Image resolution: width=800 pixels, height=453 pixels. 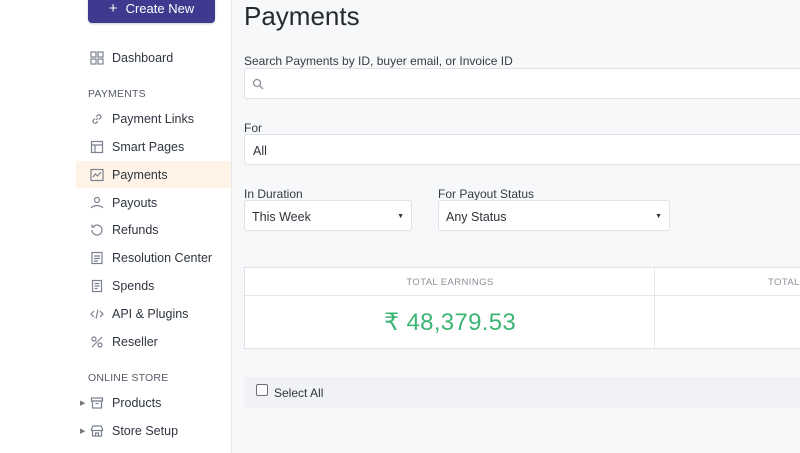 I want to click on sidebar-item-label: Reseller, so click(x=135, y=341).